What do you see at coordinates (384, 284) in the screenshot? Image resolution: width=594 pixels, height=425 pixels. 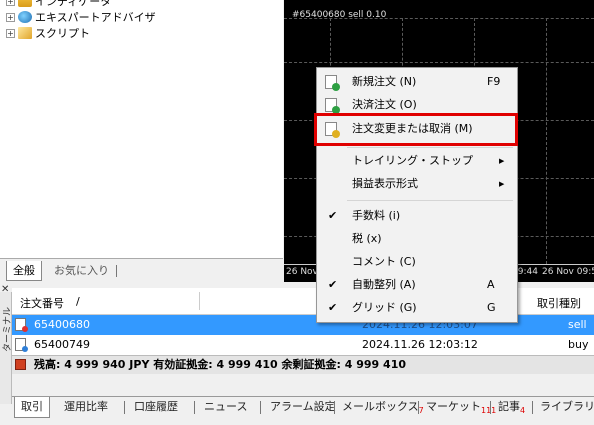 I see `menu-item-label: 自動整列 (A)` at bounding box center [384, 284].